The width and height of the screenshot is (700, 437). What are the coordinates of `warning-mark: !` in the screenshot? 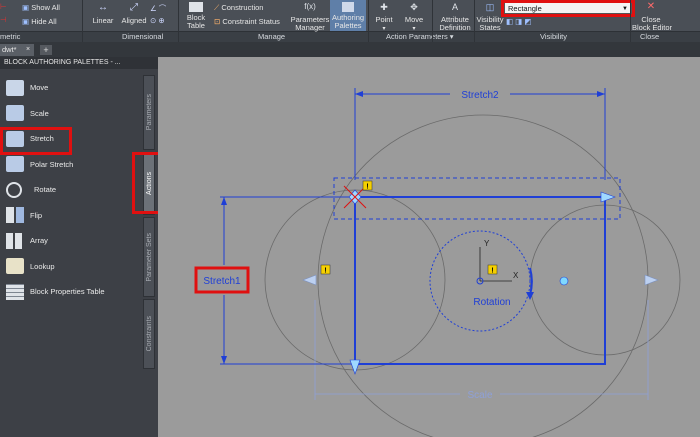 It's located at (492, 271).